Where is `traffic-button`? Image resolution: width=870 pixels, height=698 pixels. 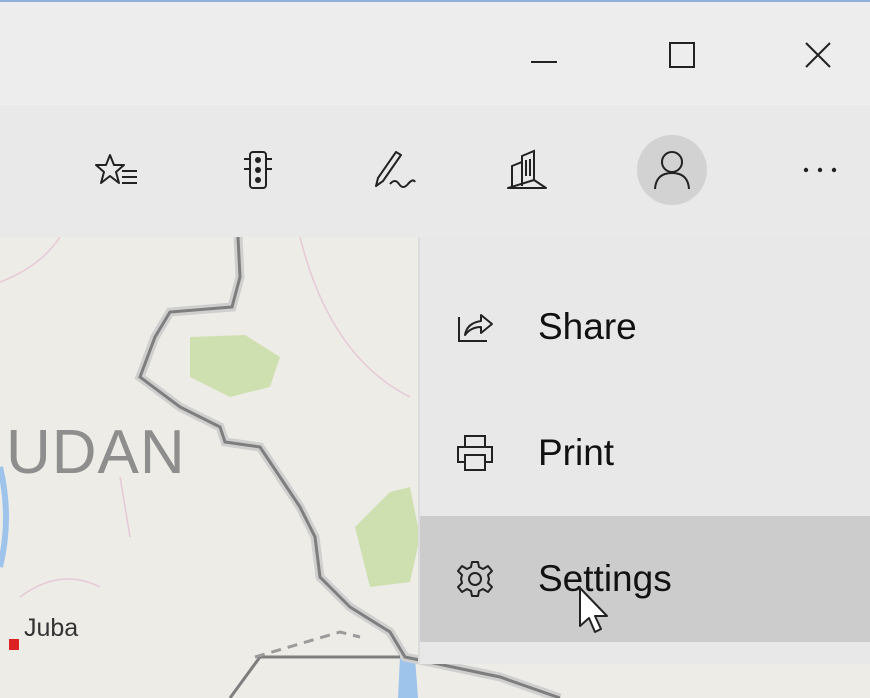
traffic-button is located at coordinates (258, 170).